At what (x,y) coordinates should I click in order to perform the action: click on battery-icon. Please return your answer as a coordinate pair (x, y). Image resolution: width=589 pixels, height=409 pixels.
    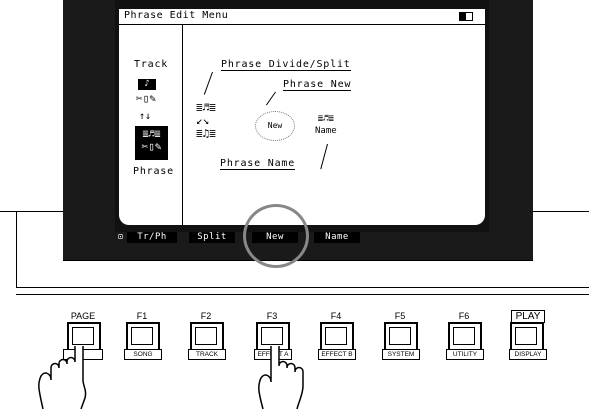
    Looking at the image, I should click on (466, 16).